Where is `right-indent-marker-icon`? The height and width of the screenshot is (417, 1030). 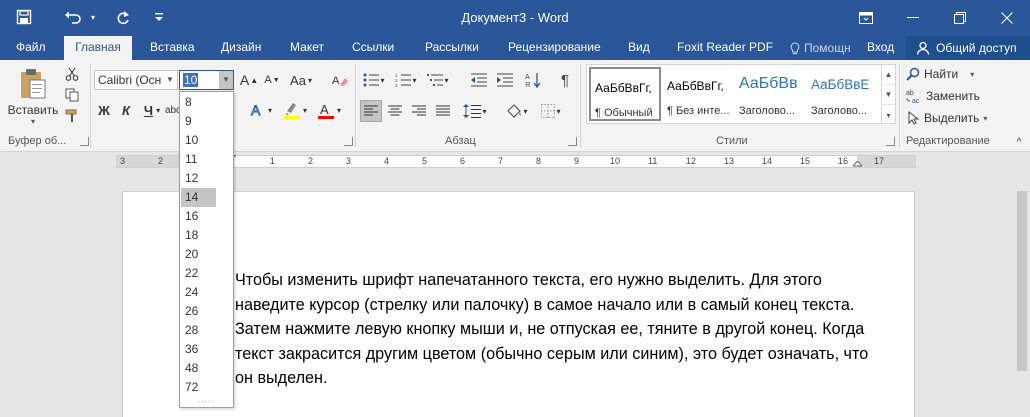
right-indent-marker-icon is located at coordinates (857, 164).